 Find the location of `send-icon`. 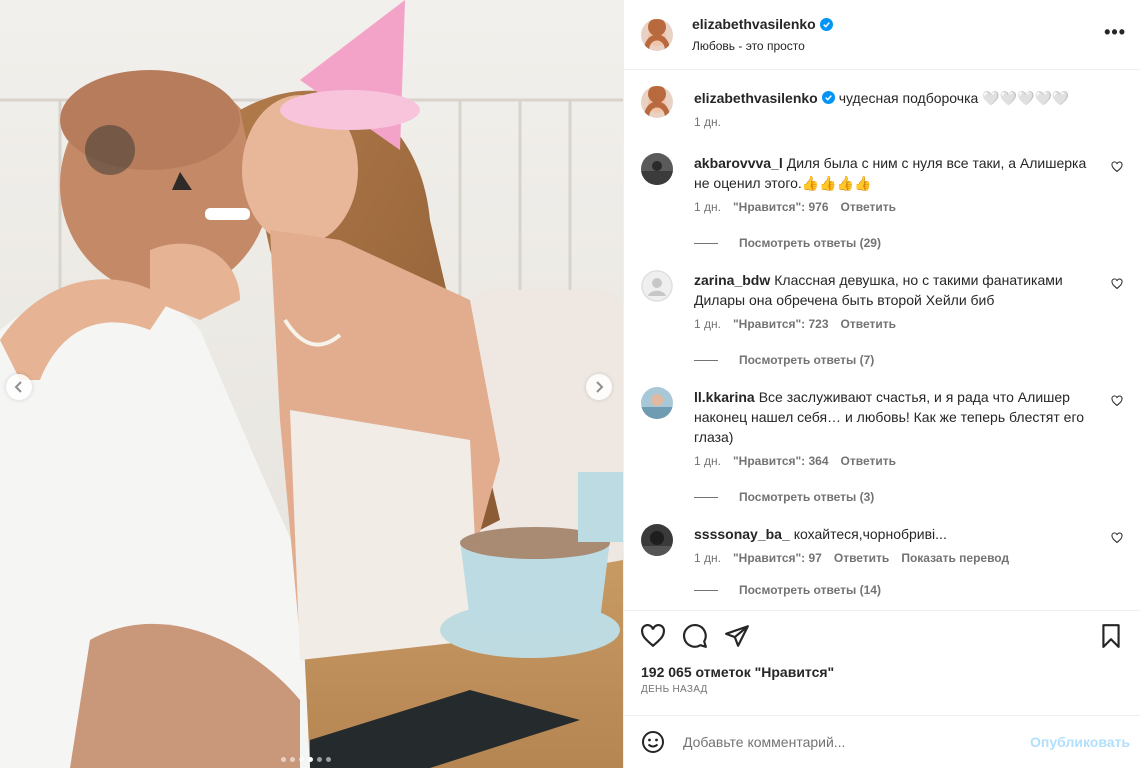

send-icon is located at coordinates (737, 636).